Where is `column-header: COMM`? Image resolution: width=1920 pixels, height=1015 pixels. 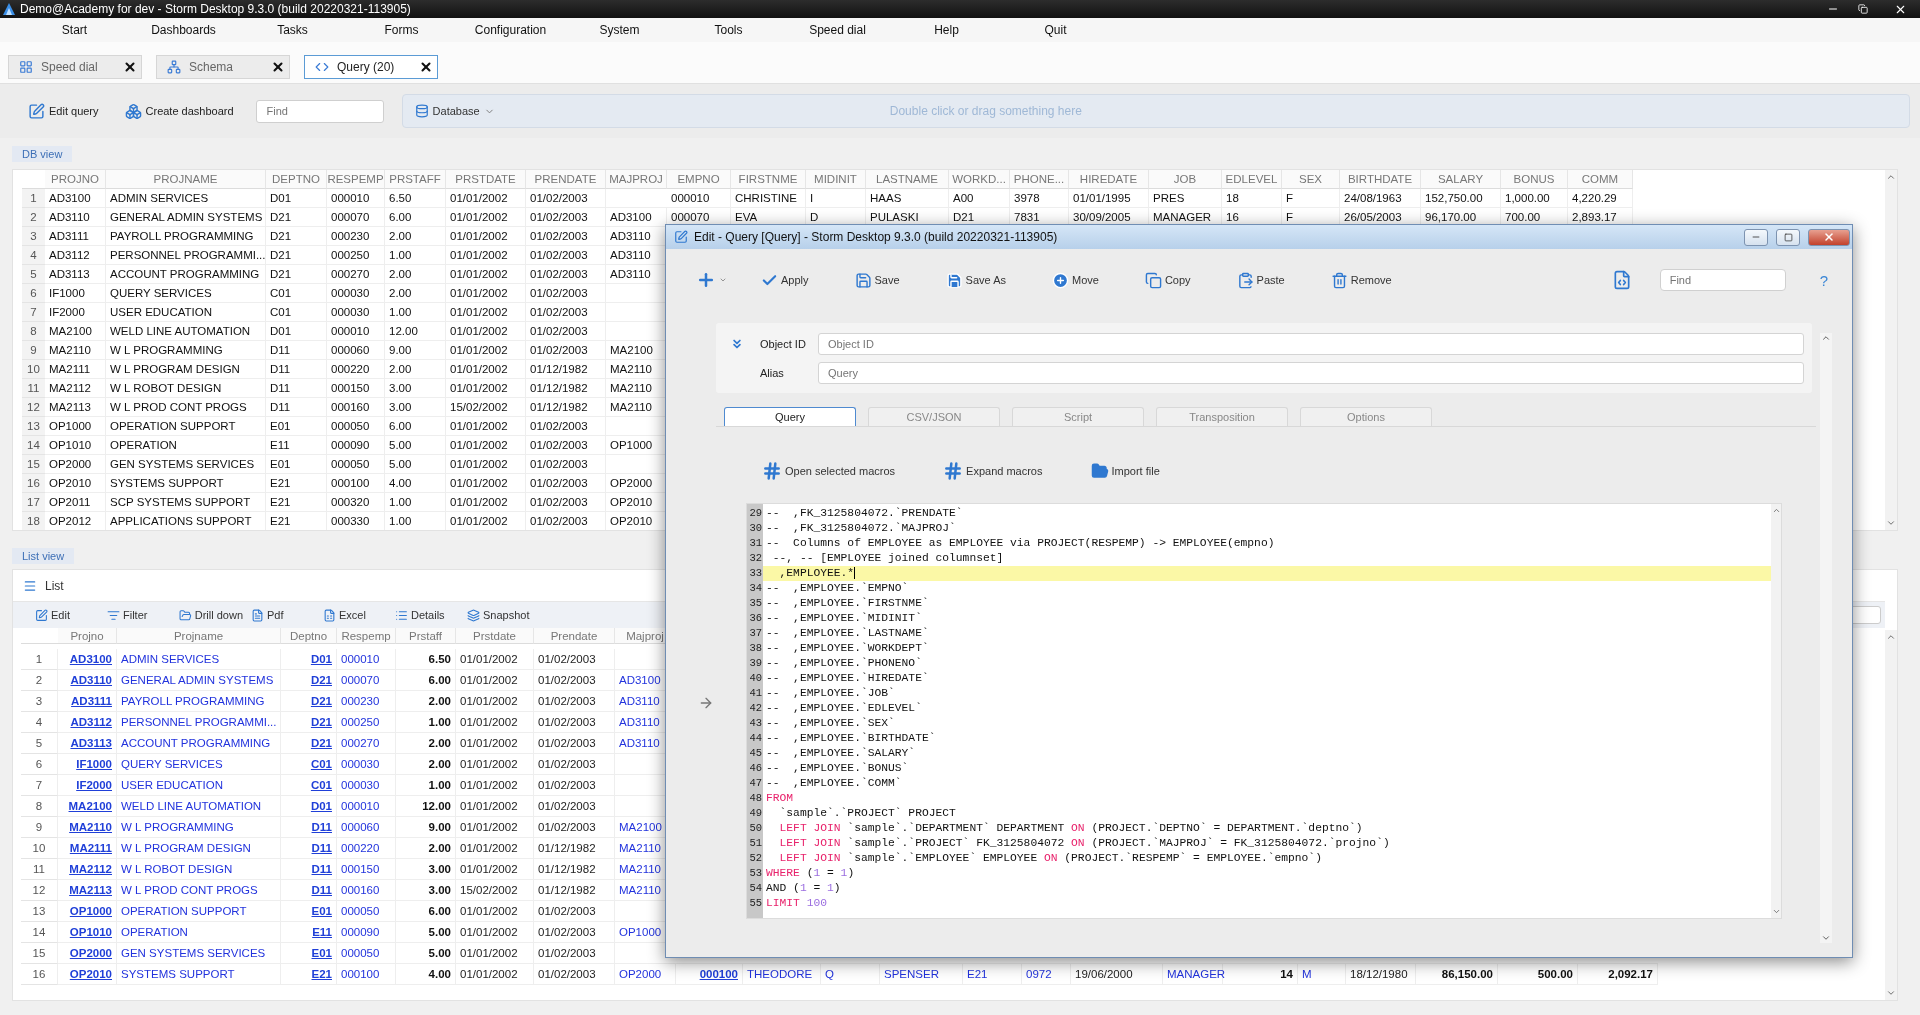
column-header: COMM is located at coordinates (1600, 179).